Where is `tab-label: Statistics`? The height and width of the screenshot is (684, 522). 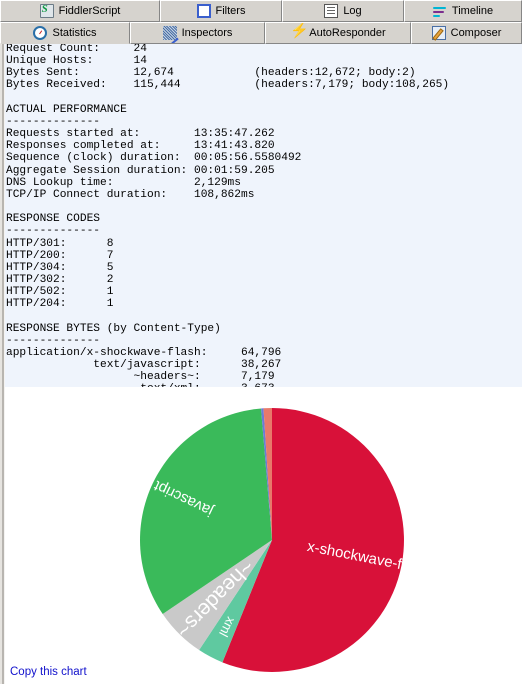 tab-label: Statistics is located at coordinates (74, 32).